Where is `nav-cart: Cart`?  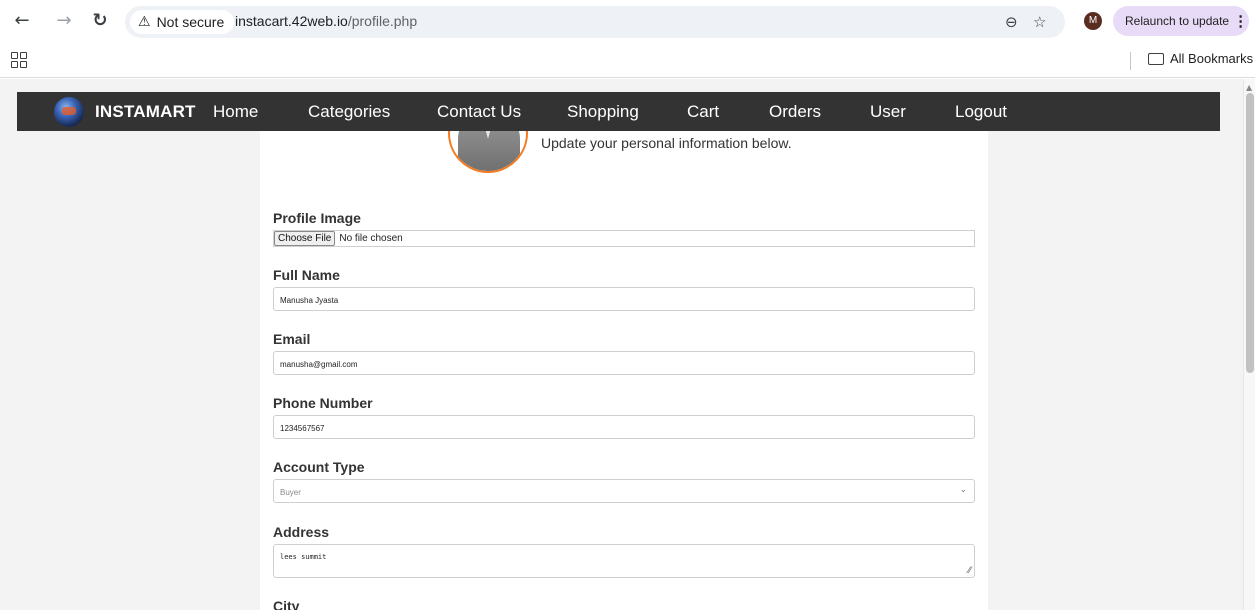
nav-cart: Cart is located at coordinates (703, 112).